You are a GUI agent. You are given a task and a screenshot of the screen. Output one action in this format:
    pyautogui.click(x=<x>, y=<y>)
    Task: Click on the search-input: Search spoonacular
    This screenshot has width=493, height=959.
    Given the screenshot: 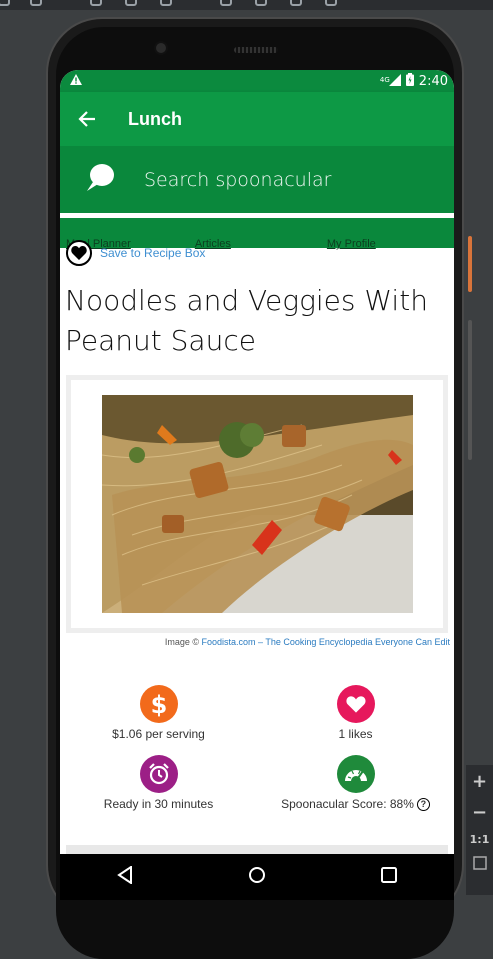 What is the action you would take?
    pyautogui.click(x=237, y=180)
    